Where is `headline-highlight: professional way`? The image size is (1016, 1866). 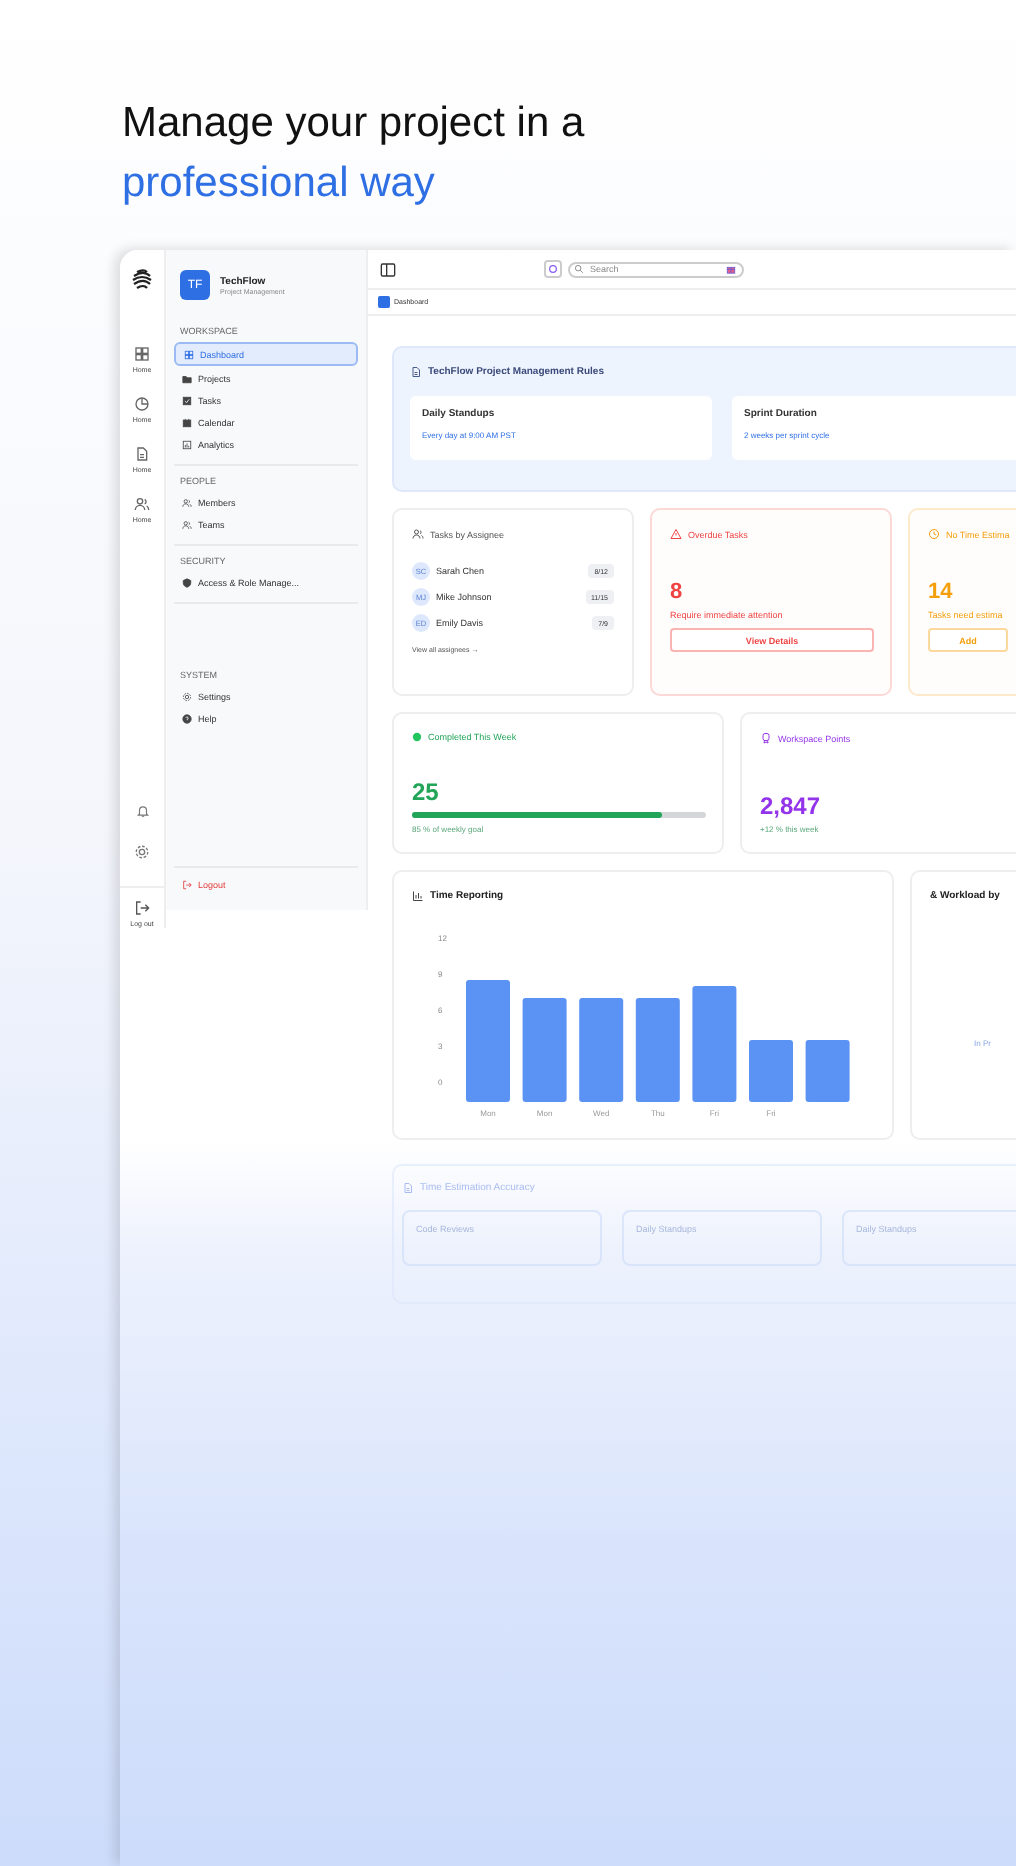 headline-highlight: professional way is located at coordinates (279, 184).